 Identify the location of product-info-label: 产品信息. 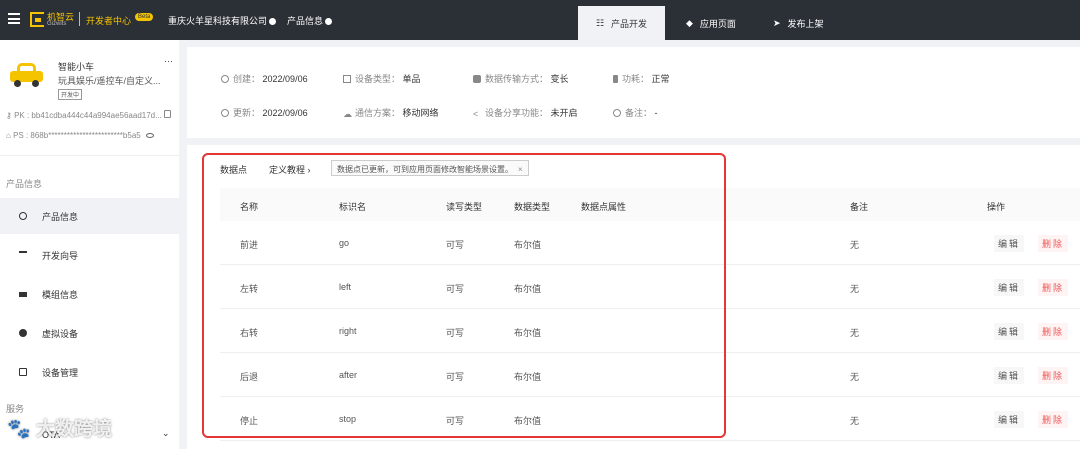
(305, 21).